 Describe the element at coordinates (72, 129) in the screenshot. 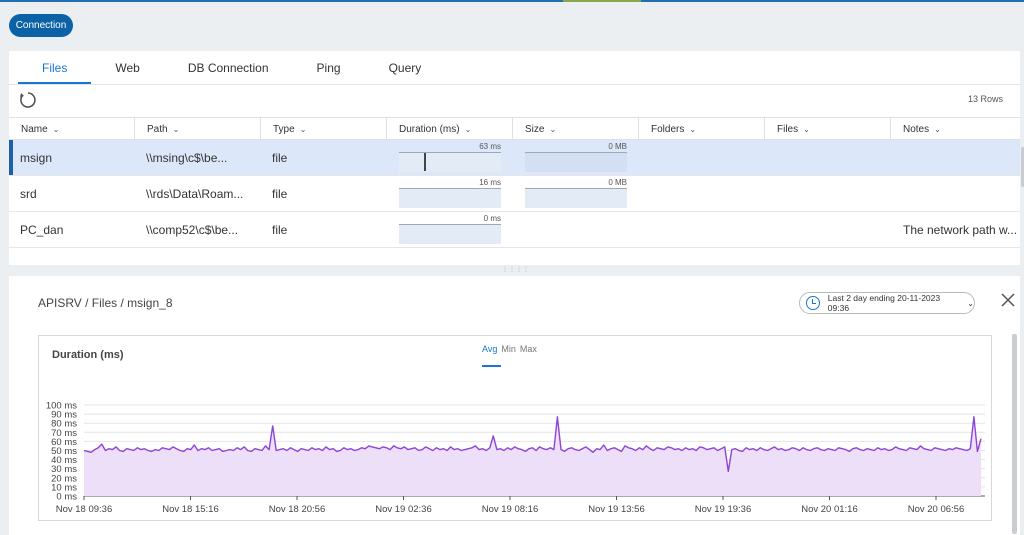

I see `column-header-name: Name ⌄` at that location.